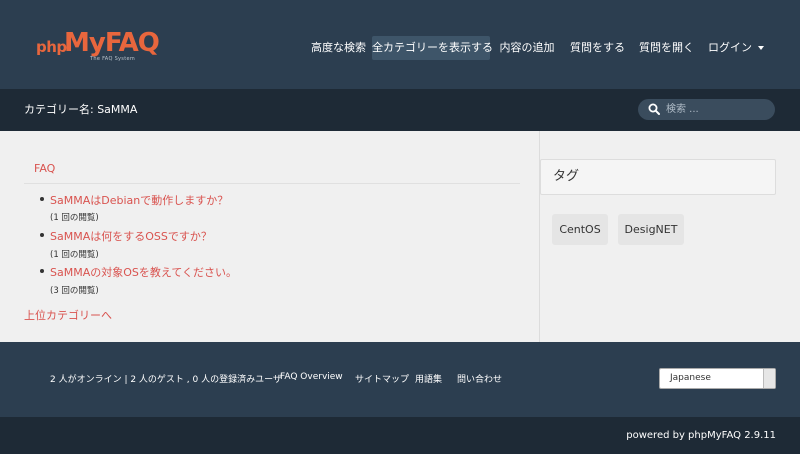  I want to click on footer-link-glossary: 用語集, so click(428, 378).